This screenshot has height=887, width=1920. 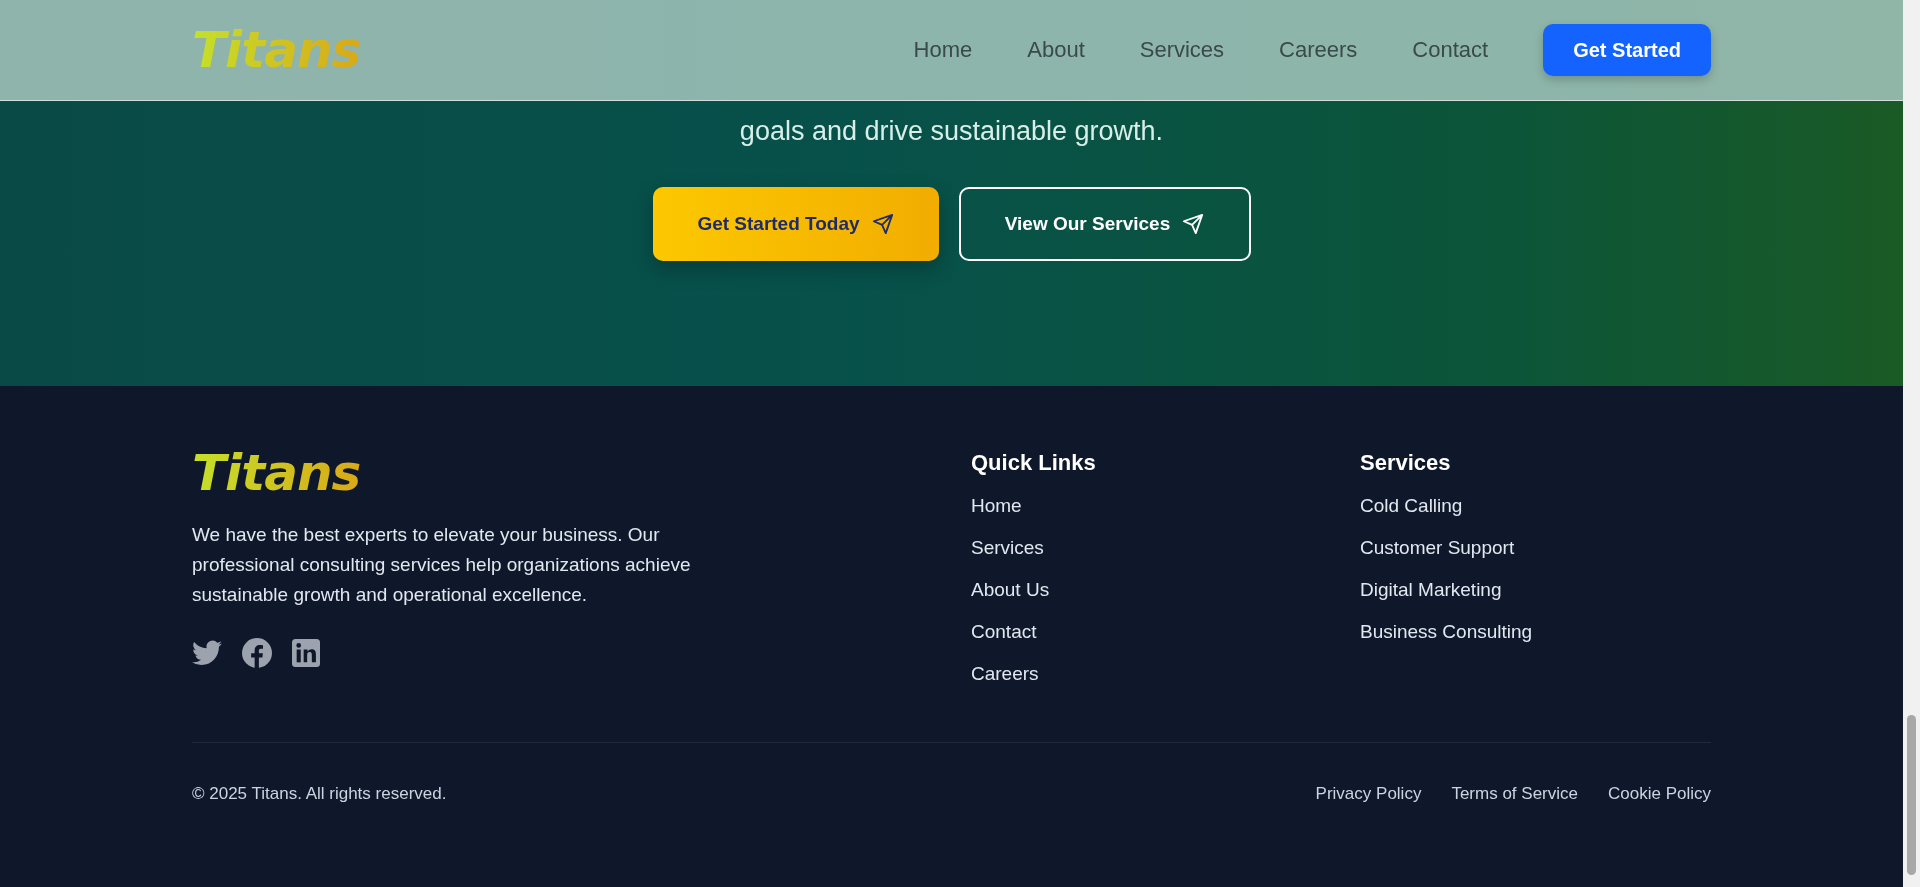 What do you see at coordinates (1010, 590) in the screenshot?
I see `footer-link: About Us` at bounding box center [1010, 590].